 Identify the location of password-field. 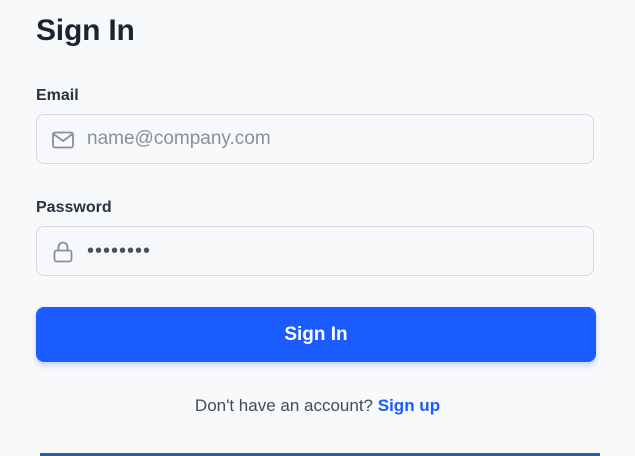
(315, 251).